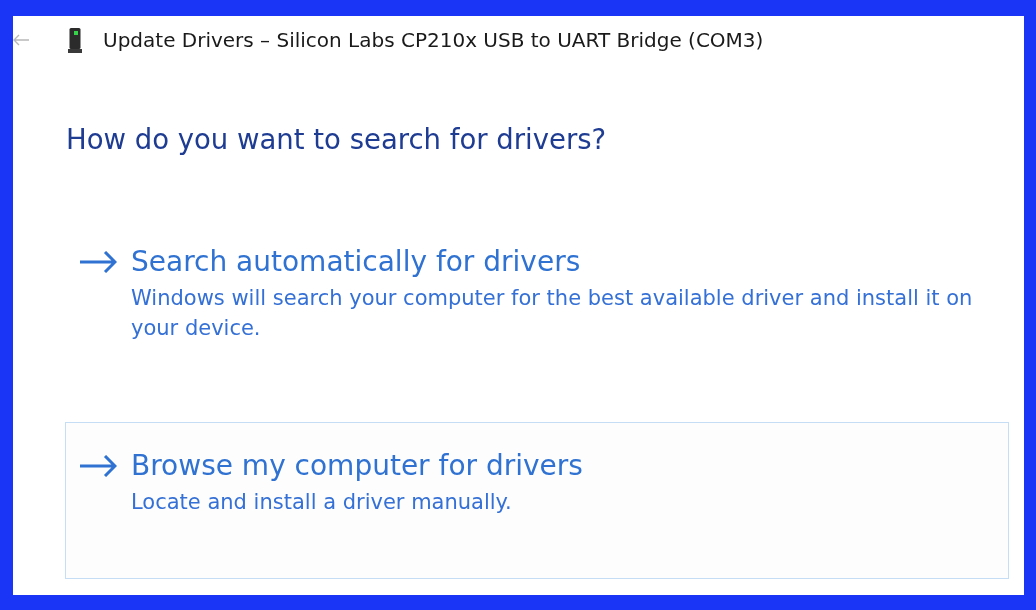  What do you see at coordinates (75, 40) in the screenshot?
I see `device-icon` at bounding box center [75, 40].